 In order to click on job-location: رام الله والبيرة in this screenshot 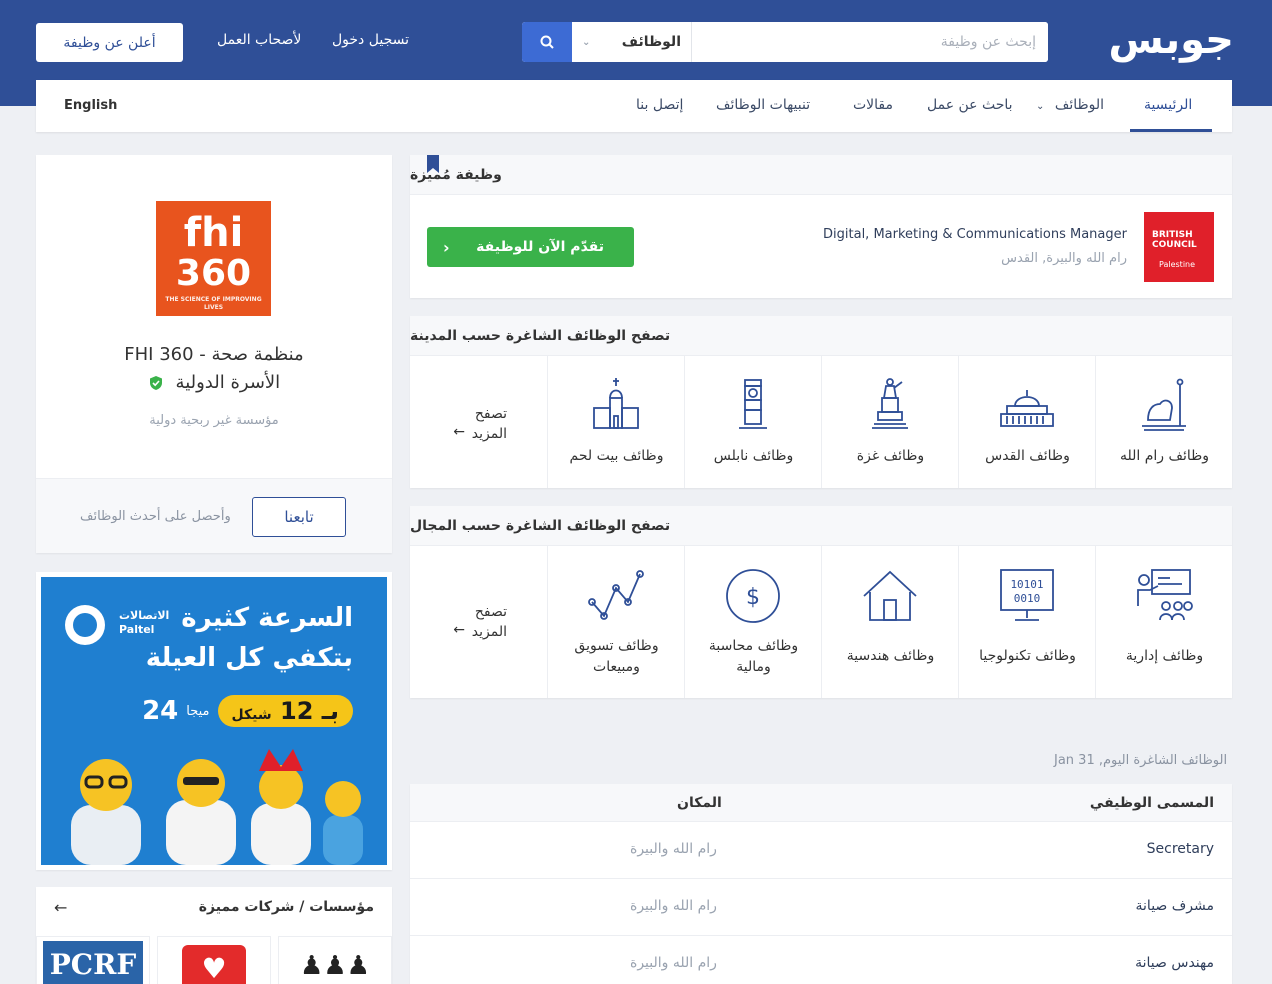, I will do `click(673, 906)`.